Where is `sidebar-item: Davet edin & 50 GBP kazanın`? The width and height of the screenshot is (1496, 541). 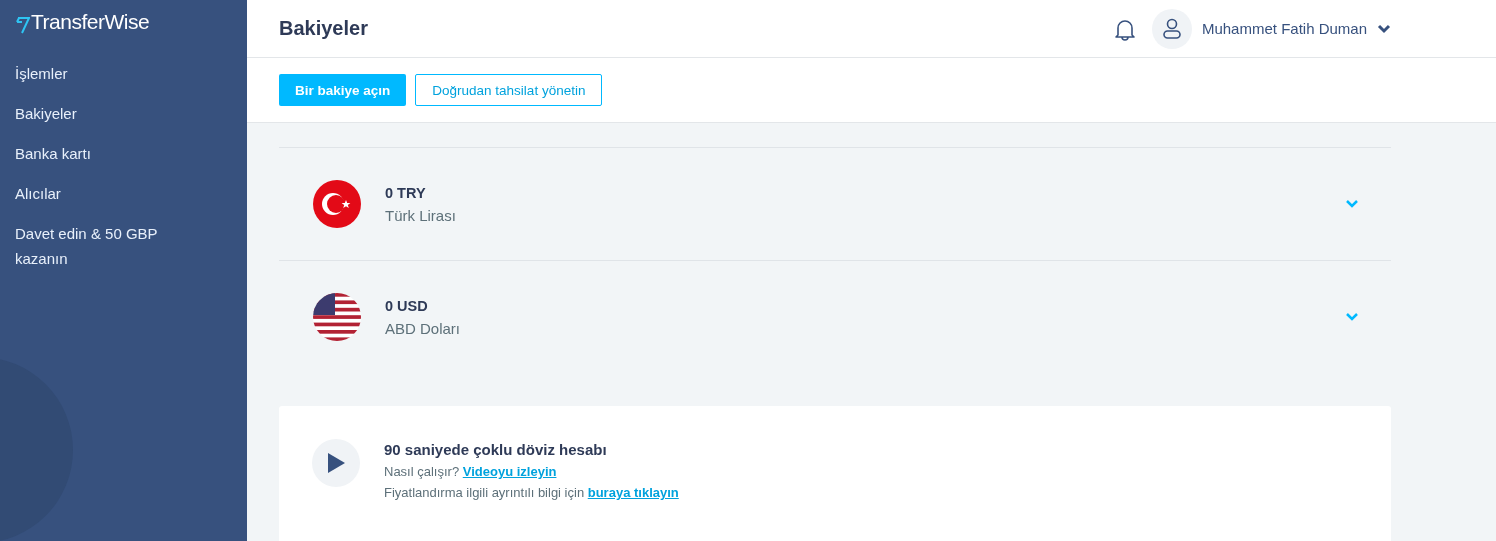
sidebar-item: Davet edin & 50 GBP kazanın is located at coordinates (100, 246).